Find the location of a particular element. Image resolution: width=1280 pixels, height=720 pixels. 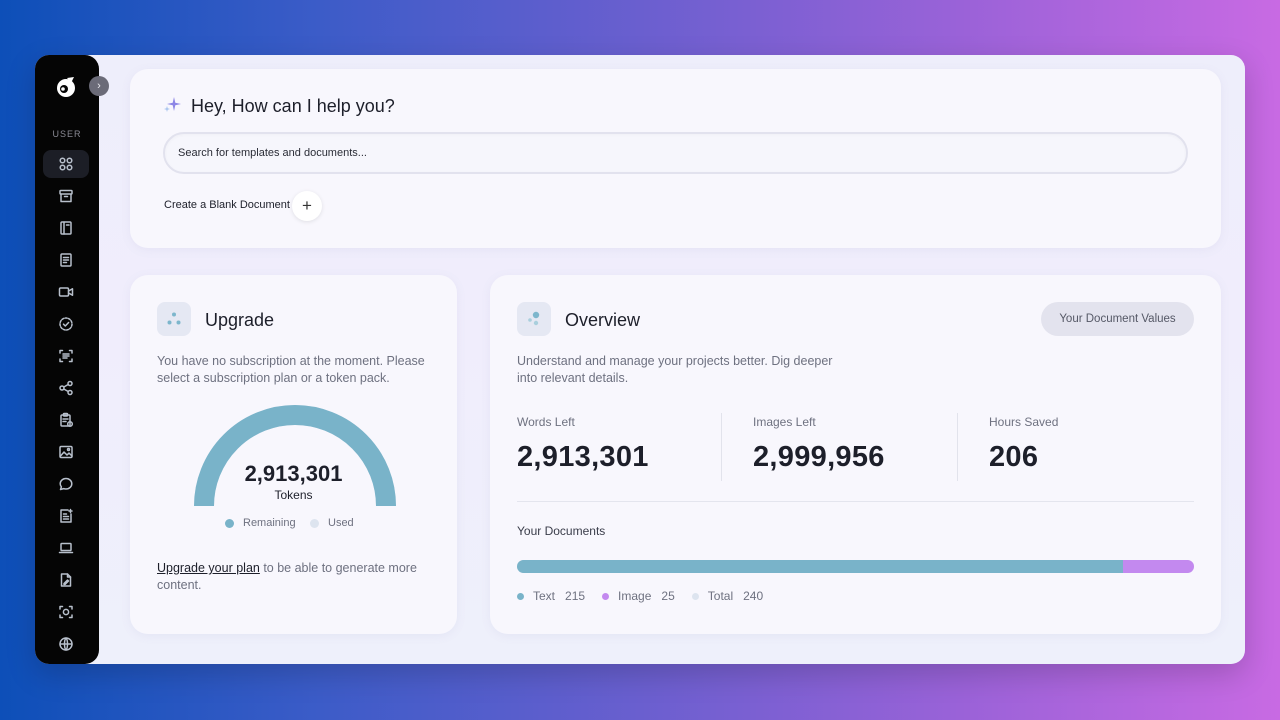

sidebar-item-document is located at coordinates (66, 260).